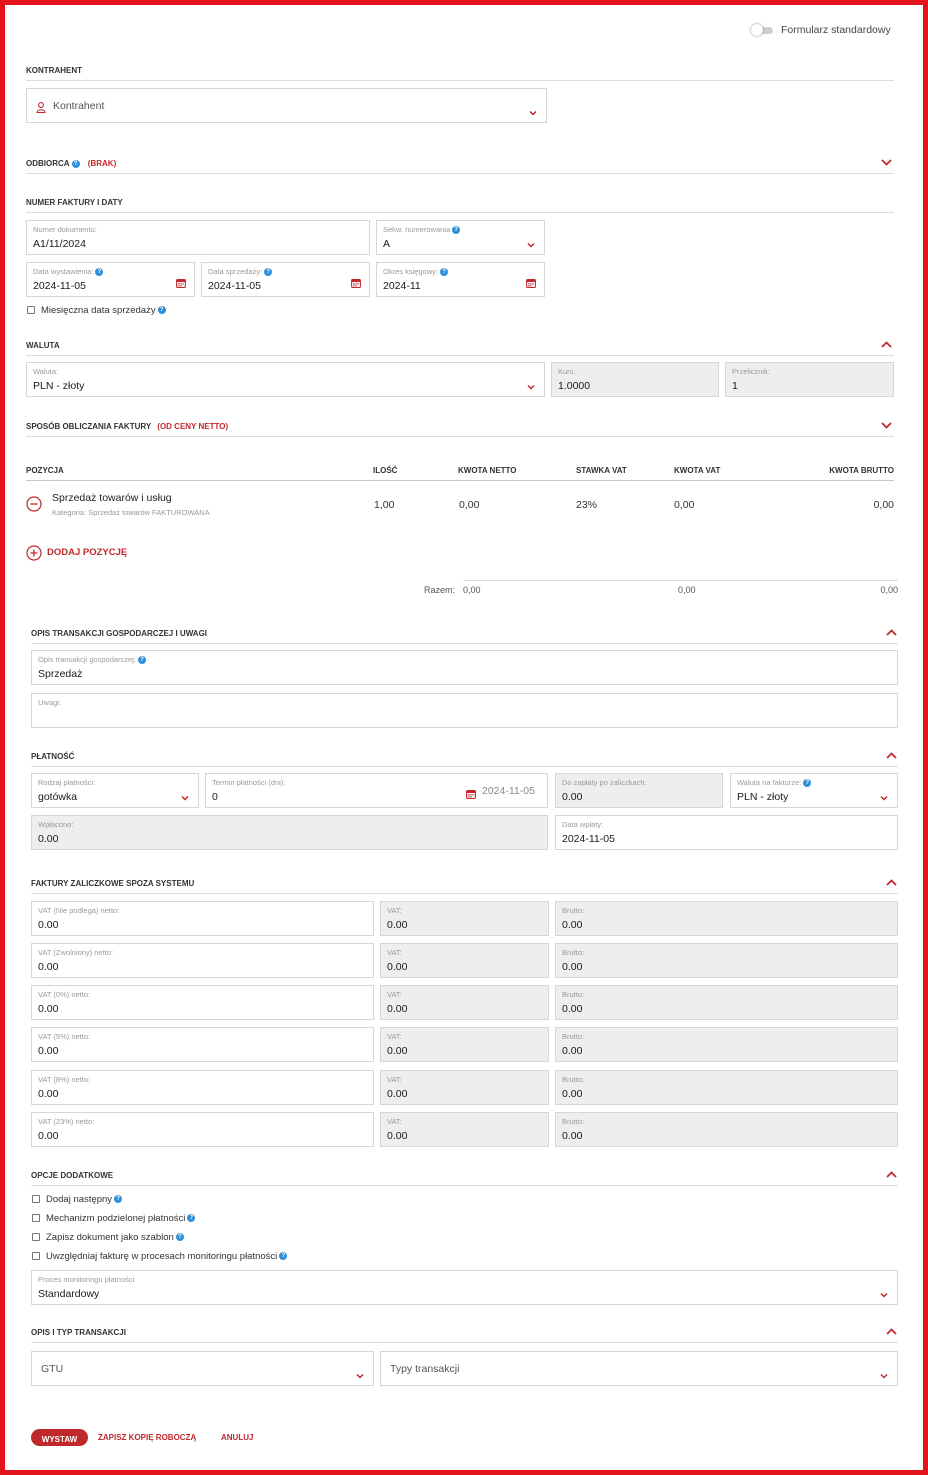 The image size is (928, 1475). Describe the element at coordinates (58, 797) in the screenshot. I see `field-value: gotówka` at that location.